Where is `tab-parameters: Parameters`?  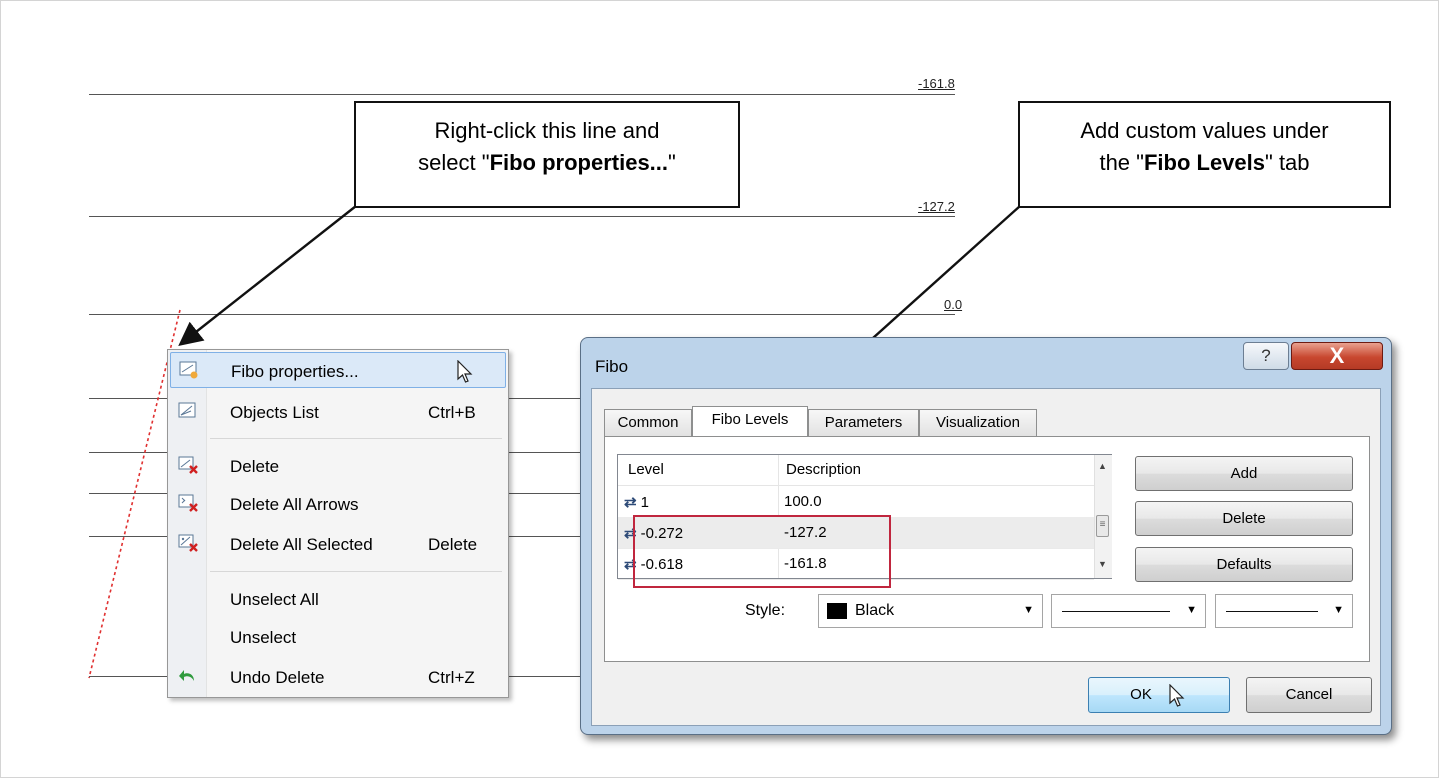 tab-parameters: Parameters is located at coordinates (863, 422).